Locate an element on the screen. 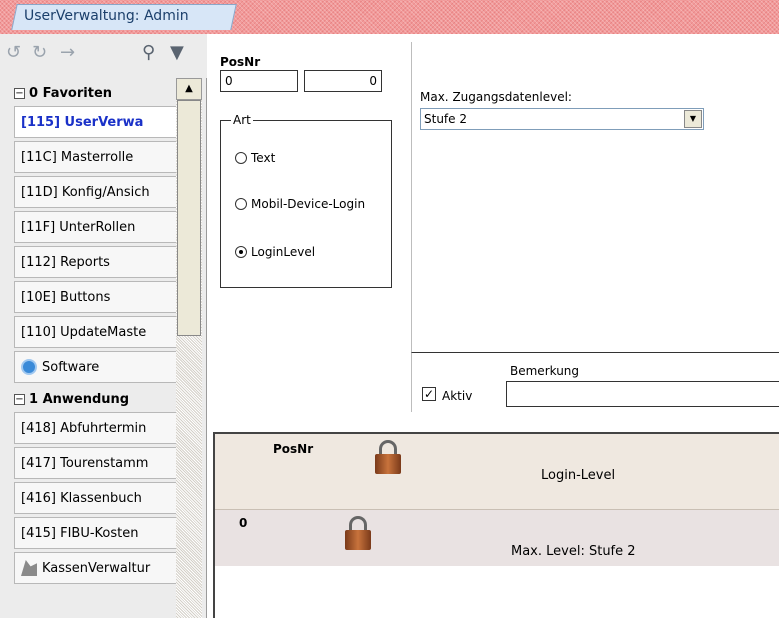 This screenshot has width=779, height=618. sidebar-item-label: [417] Tourenstamm is located at coordinates (85, 463).